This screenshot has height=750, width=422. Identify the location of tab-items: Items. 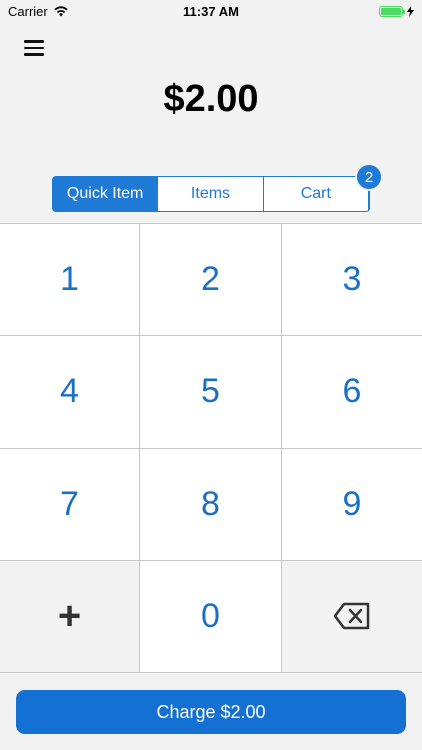
(211, 194).